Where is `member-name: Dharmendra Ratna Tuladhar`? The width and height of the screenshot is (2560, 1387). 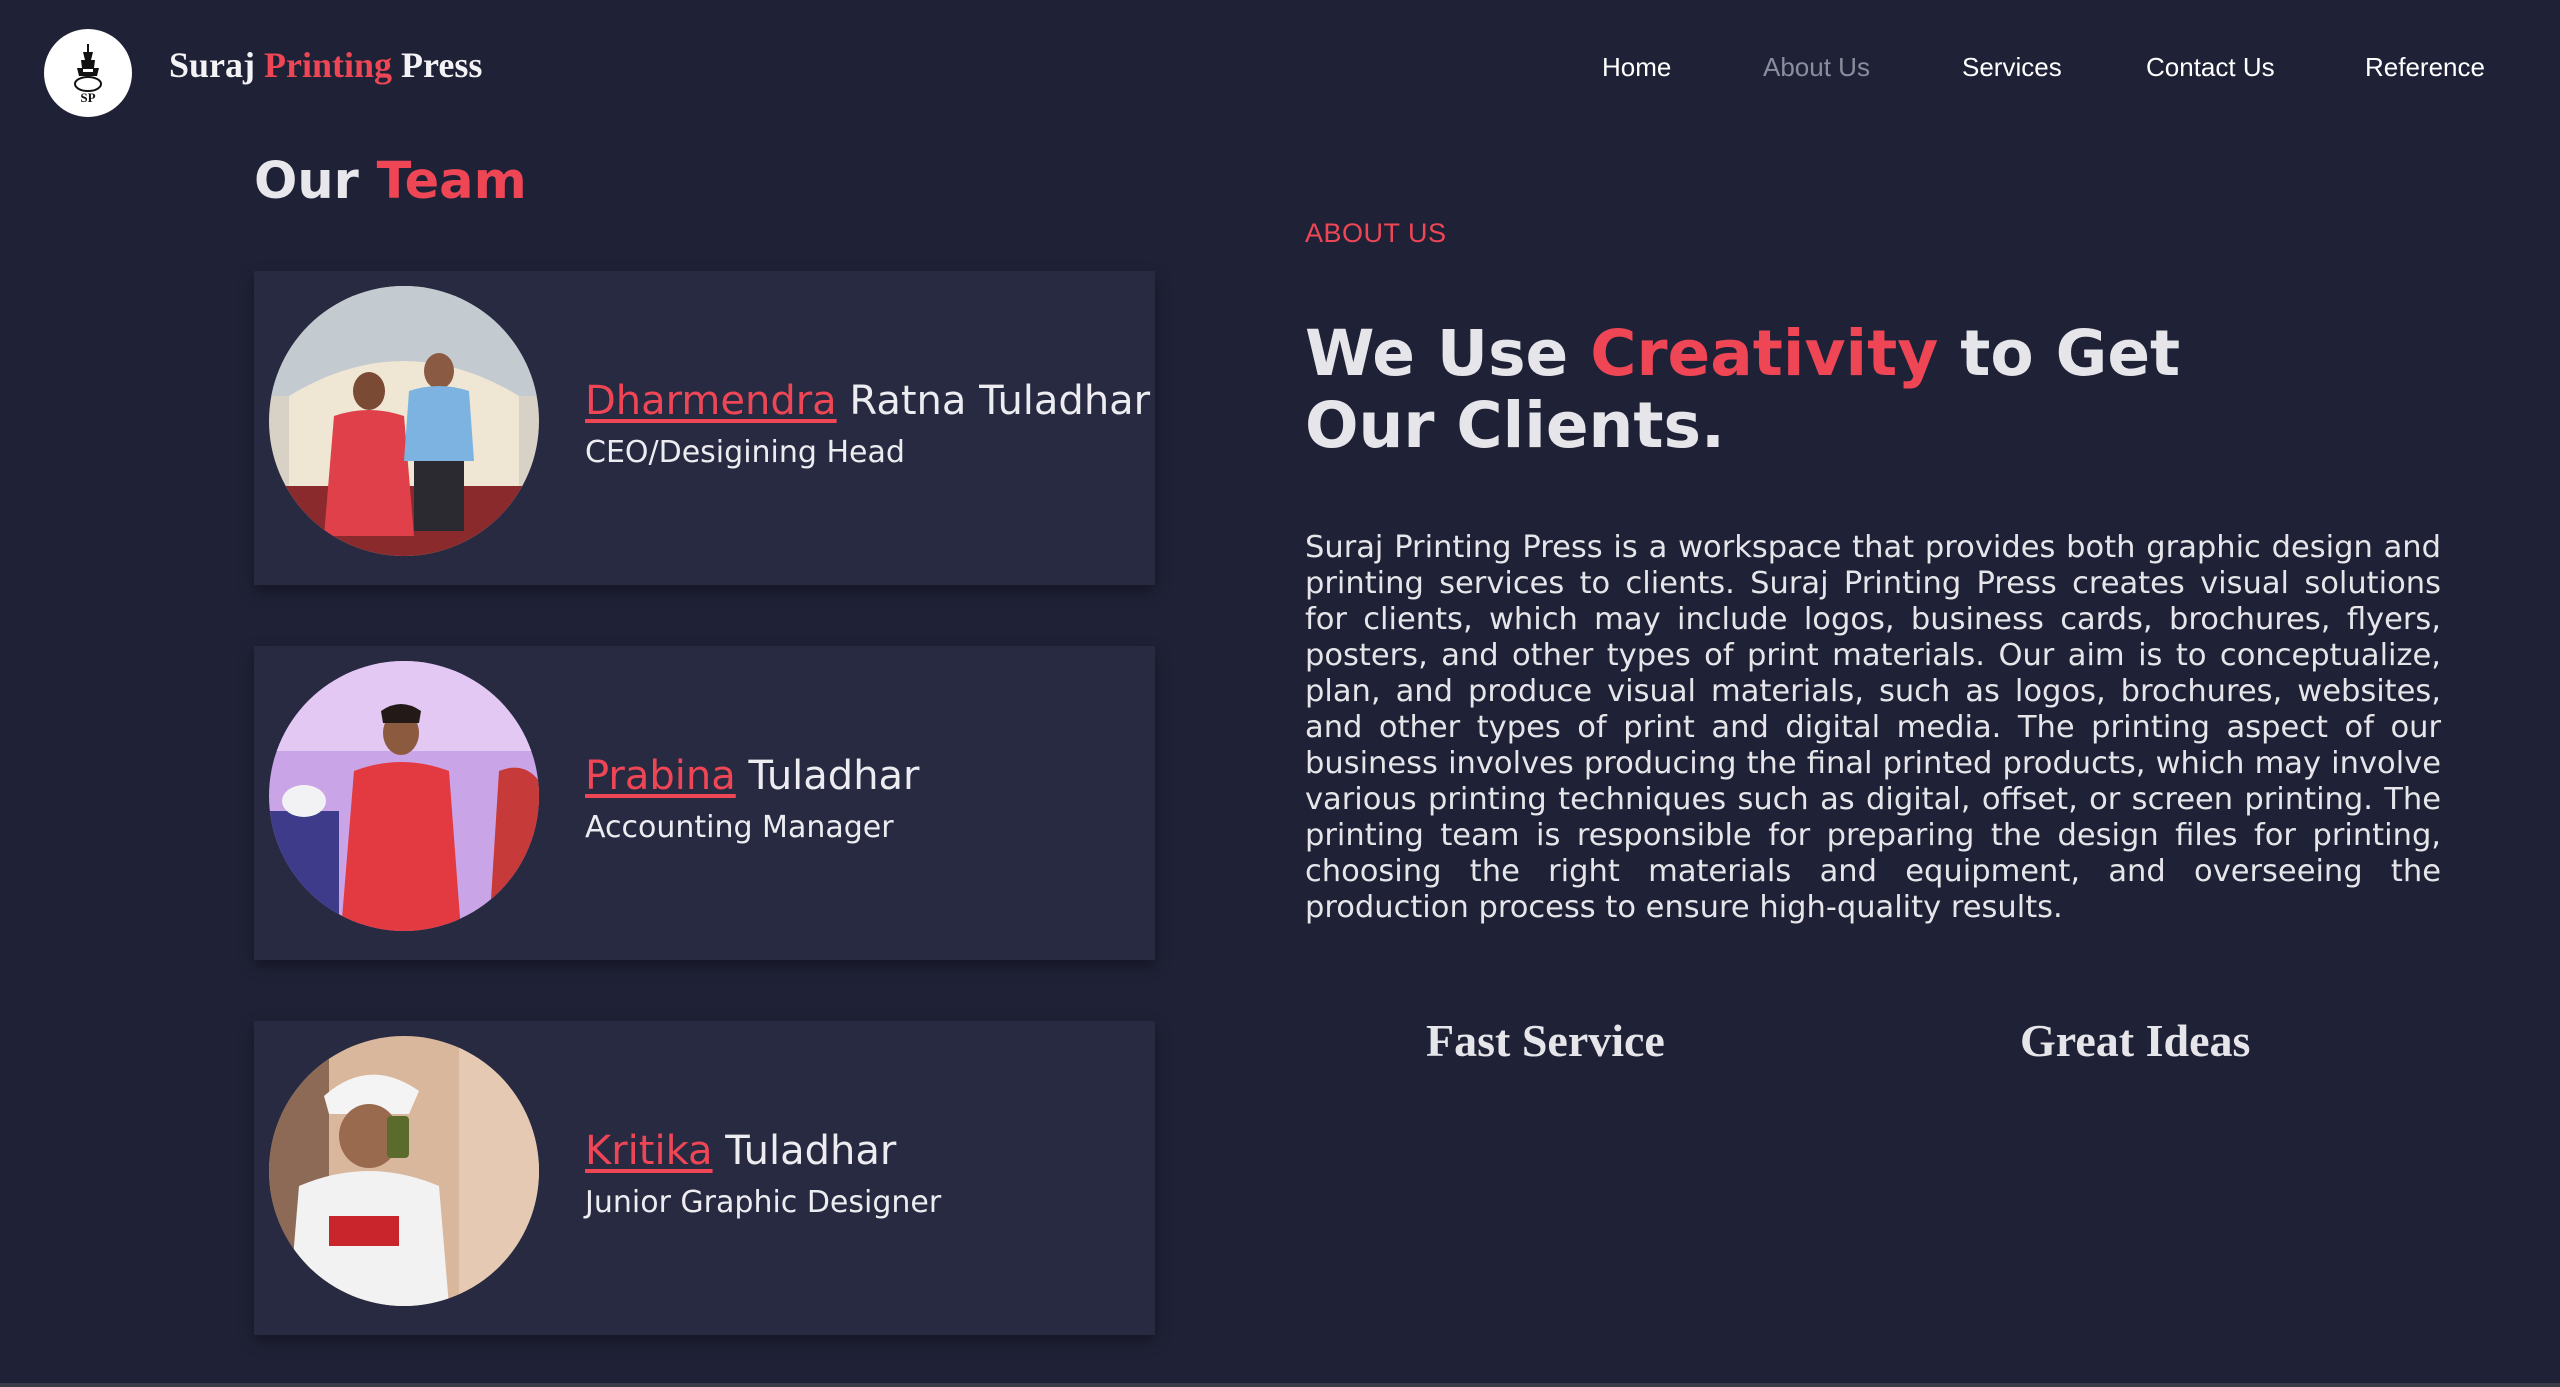
member-name: Dharmendra Ratna Tuladhar is located at coordinates (867, 401).